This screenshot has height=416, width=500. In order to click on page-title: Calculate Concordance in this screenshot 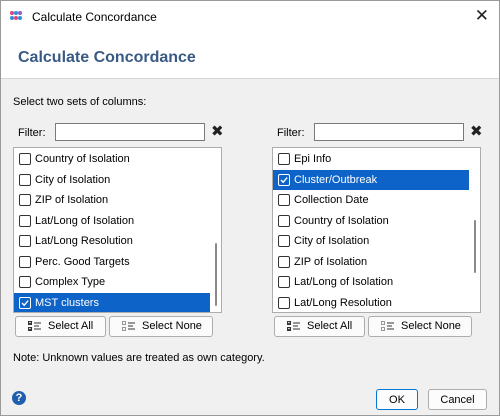, I will do `click(107, 57)`.